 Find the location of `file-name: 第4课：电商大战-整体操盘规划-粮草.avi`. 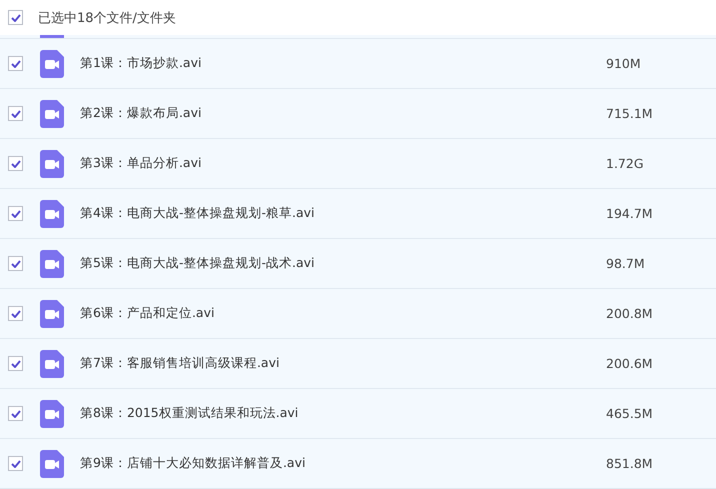

file-name: 第4课：电商大战-整体操盘规划-粮草.avi is located at coordinates (198, 213).